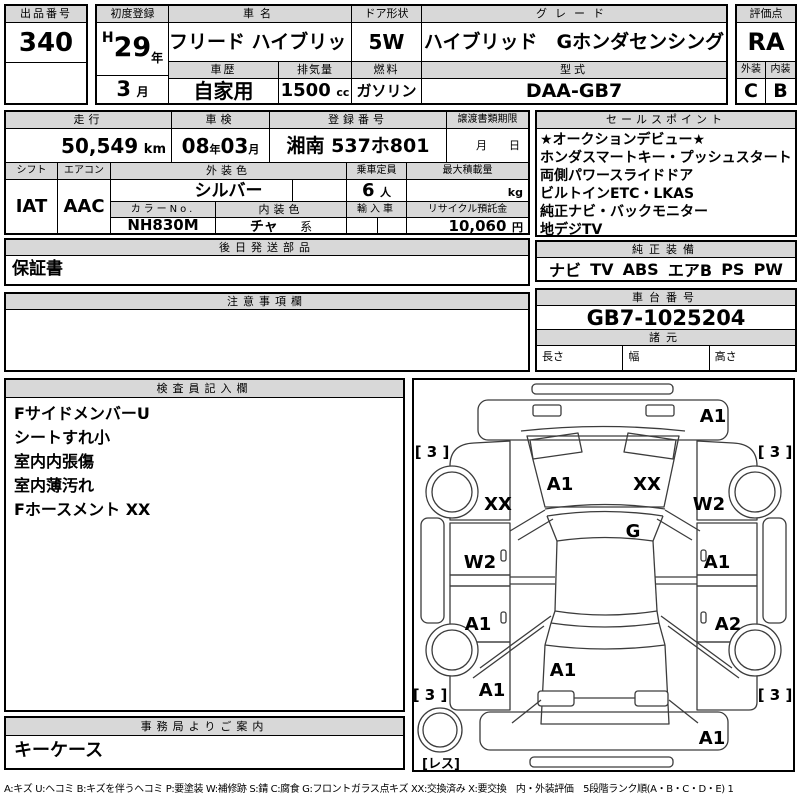 The height and width of the screenshot is (800, 800). What do you see at coordinates (32, 206) in the screenshot?
I see `shift-value: IAT` at bounding box center [32, 206].